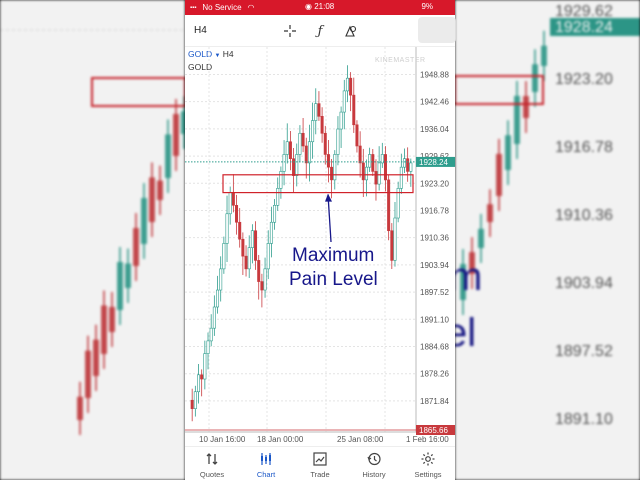 The width and height of the screenshot is (640, 480). I want to click on nav-chart: Chart, so click(266, 463).